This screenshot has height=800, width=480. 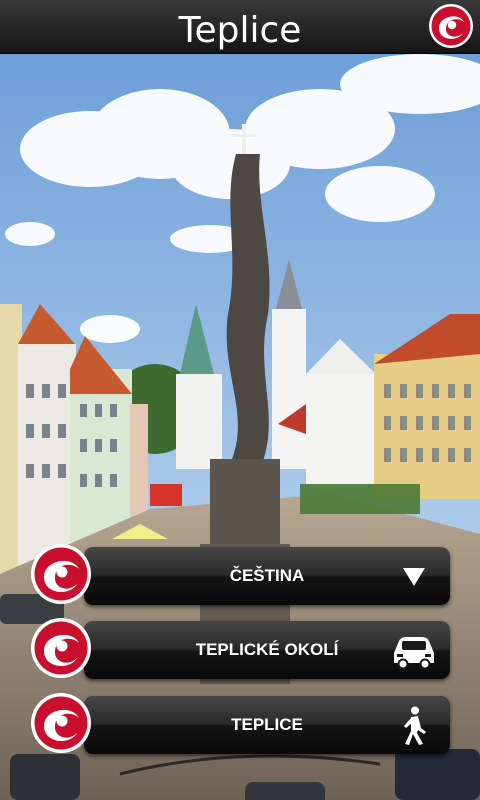 I want to click on car-icon, so click(x=414, y=653).